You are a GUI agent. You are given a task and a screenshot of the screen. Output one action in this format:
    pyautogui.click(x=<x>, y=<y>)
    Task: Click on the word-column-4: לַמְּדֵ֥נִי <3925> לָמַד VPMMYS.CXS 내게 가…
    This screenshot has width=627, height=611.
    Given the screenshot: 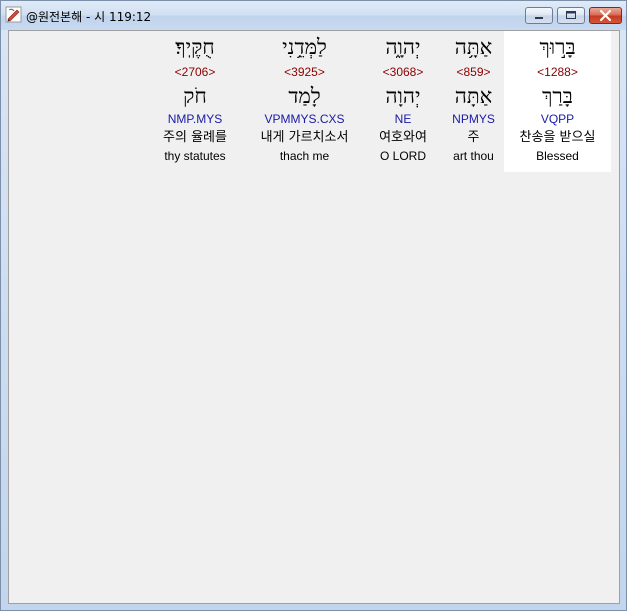 What is the action you would take?
    pyautogui.click(x=304, y=101)
    